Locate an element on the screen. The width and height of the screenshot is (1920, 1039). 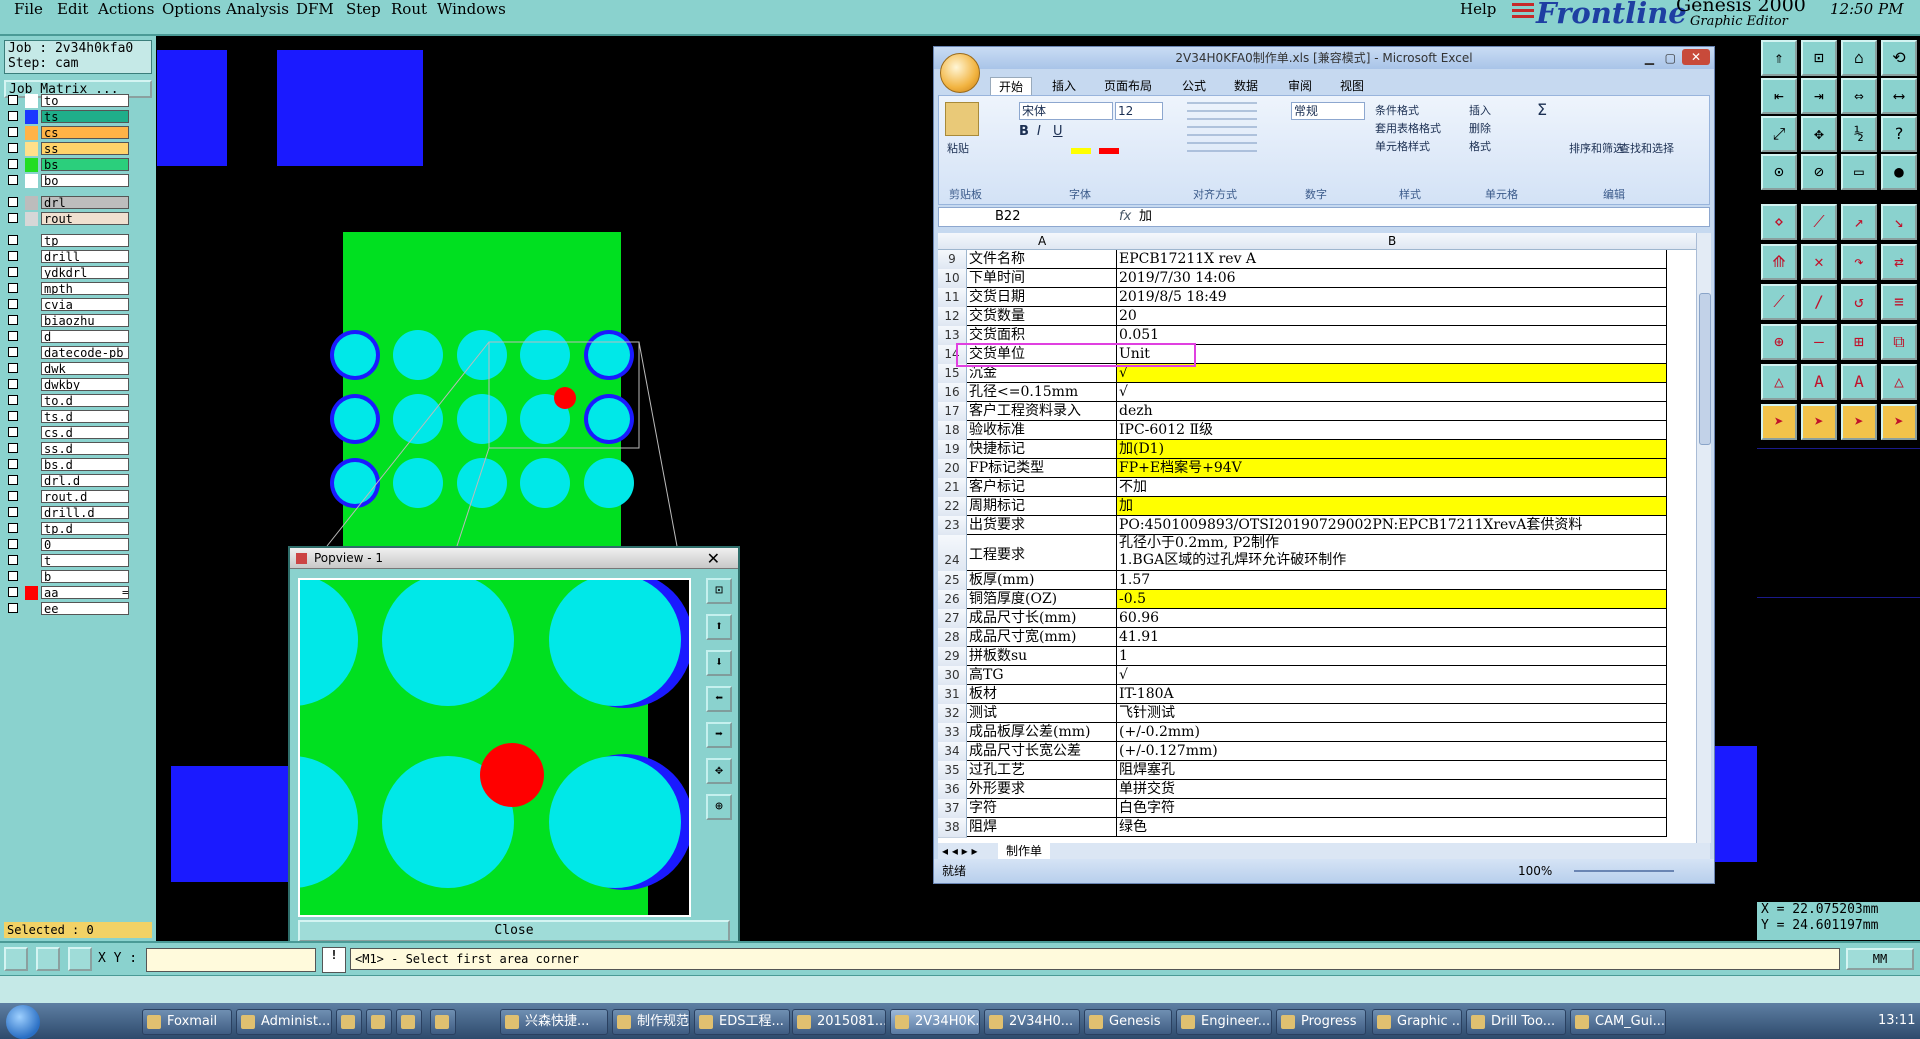
arc-icon: ↷ is located at coordinates (1859, 262).